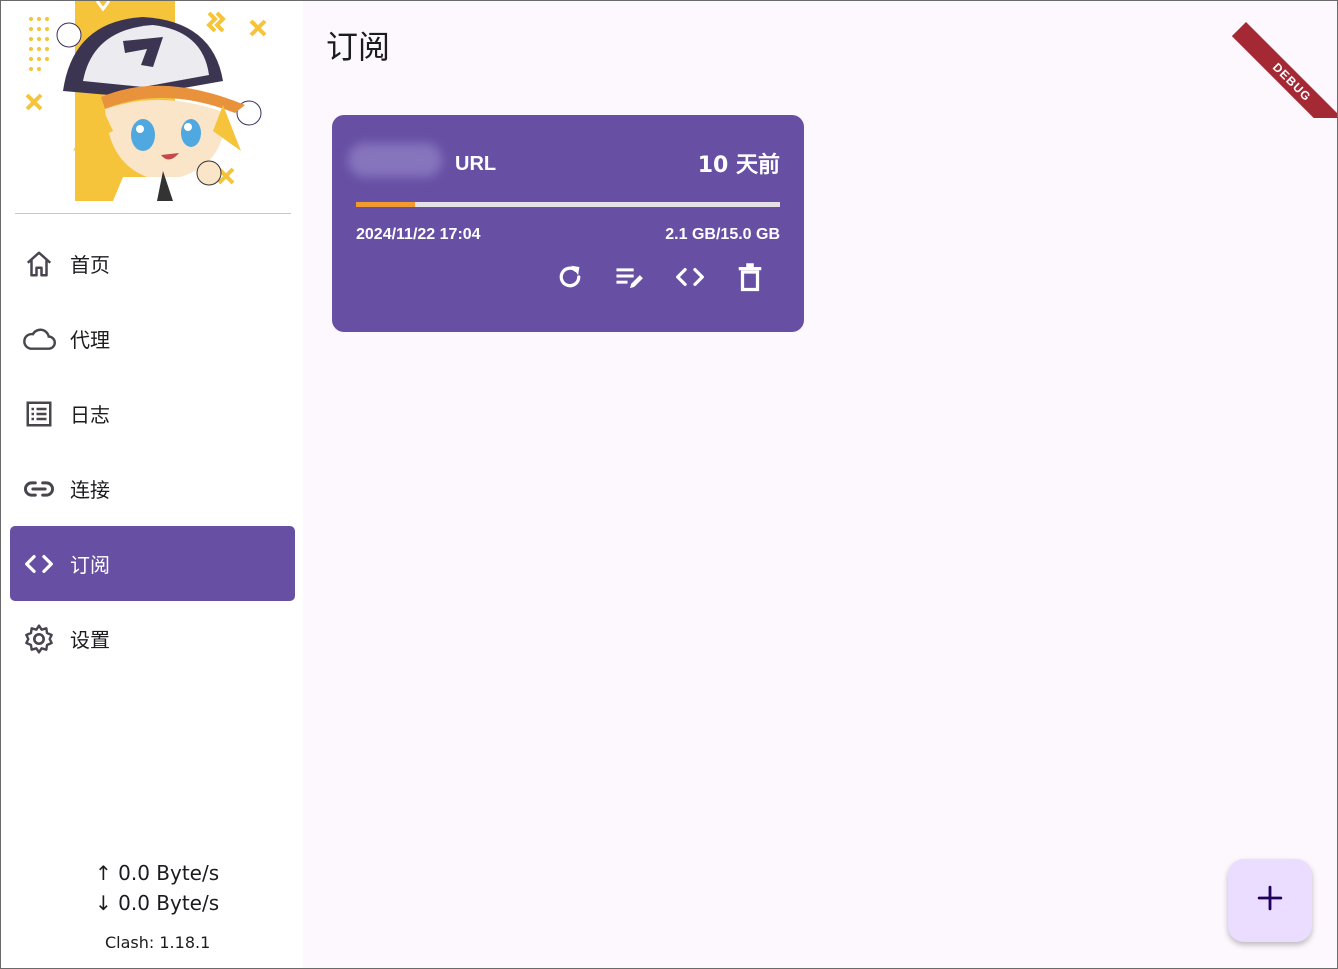 The width and height of the screenshot is (1338, 969). I want to click on sidebar-item-label: 代理, so click(90, 340).